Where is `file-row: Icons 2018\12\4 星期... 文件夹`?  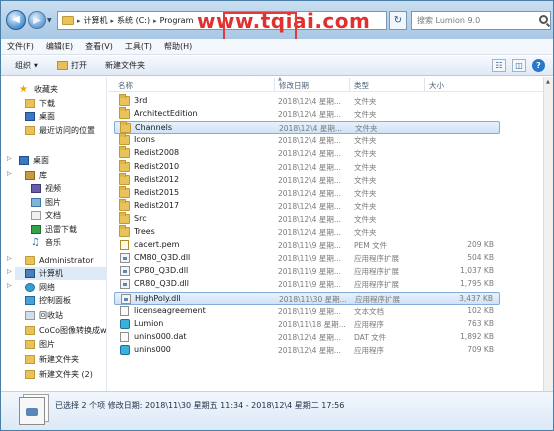
file-row: Icons 2018\12\4 星期... 文件夹 is located at coordinates (307, 140).